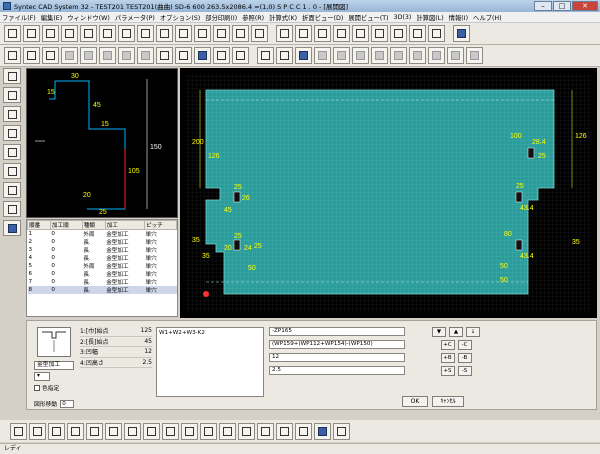 The height and width of the screenshot is (454, 600). I want to click on shape-hole-button, so click(107, 33).